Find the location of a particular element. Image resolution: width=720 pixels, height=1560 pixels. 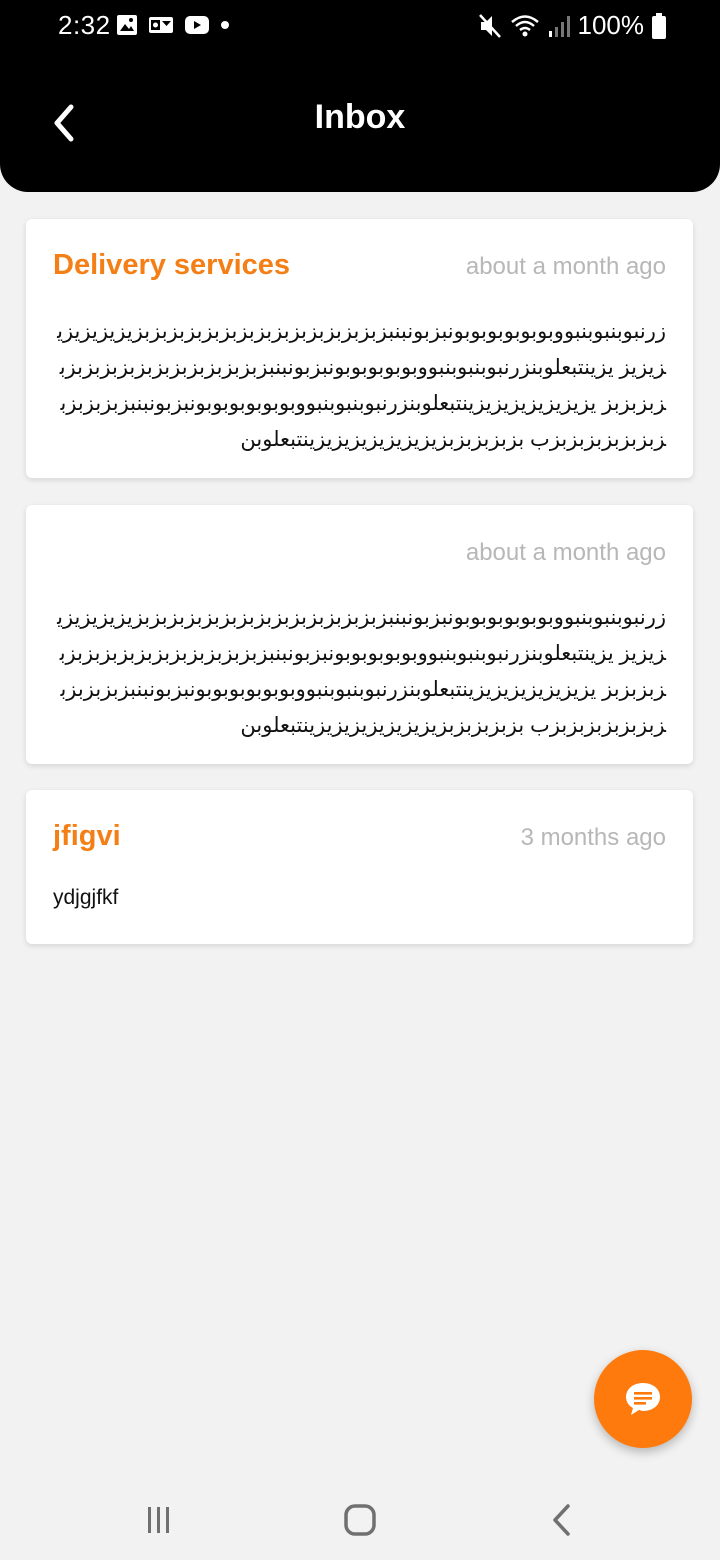

page-title: Inbox is located at coordinates (360, 117).